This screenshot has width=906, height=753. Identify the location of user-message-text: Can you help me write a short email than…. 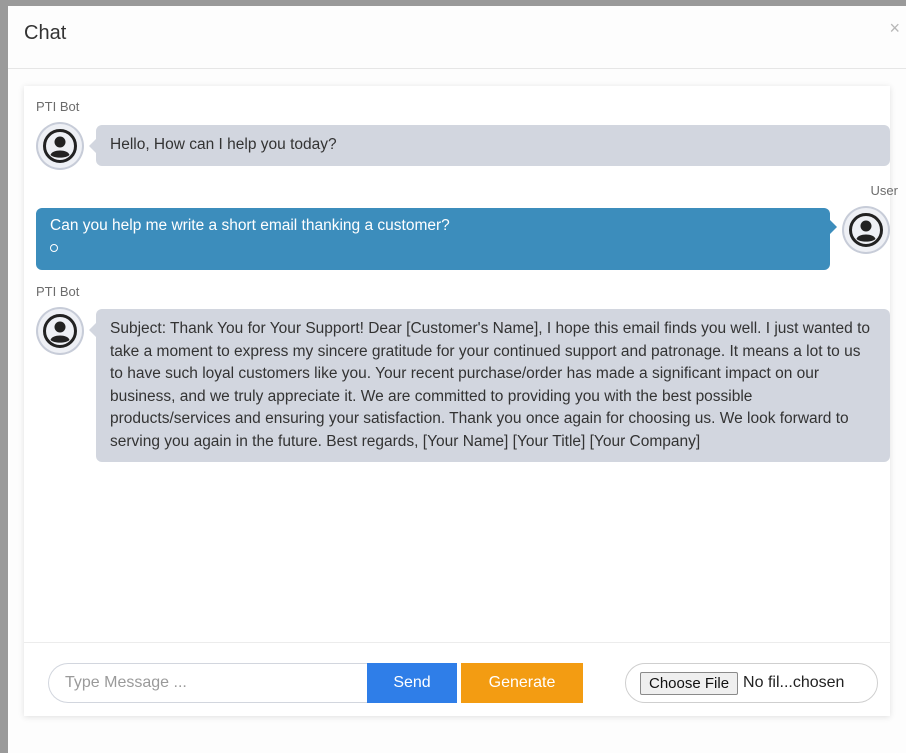
(250, 225).